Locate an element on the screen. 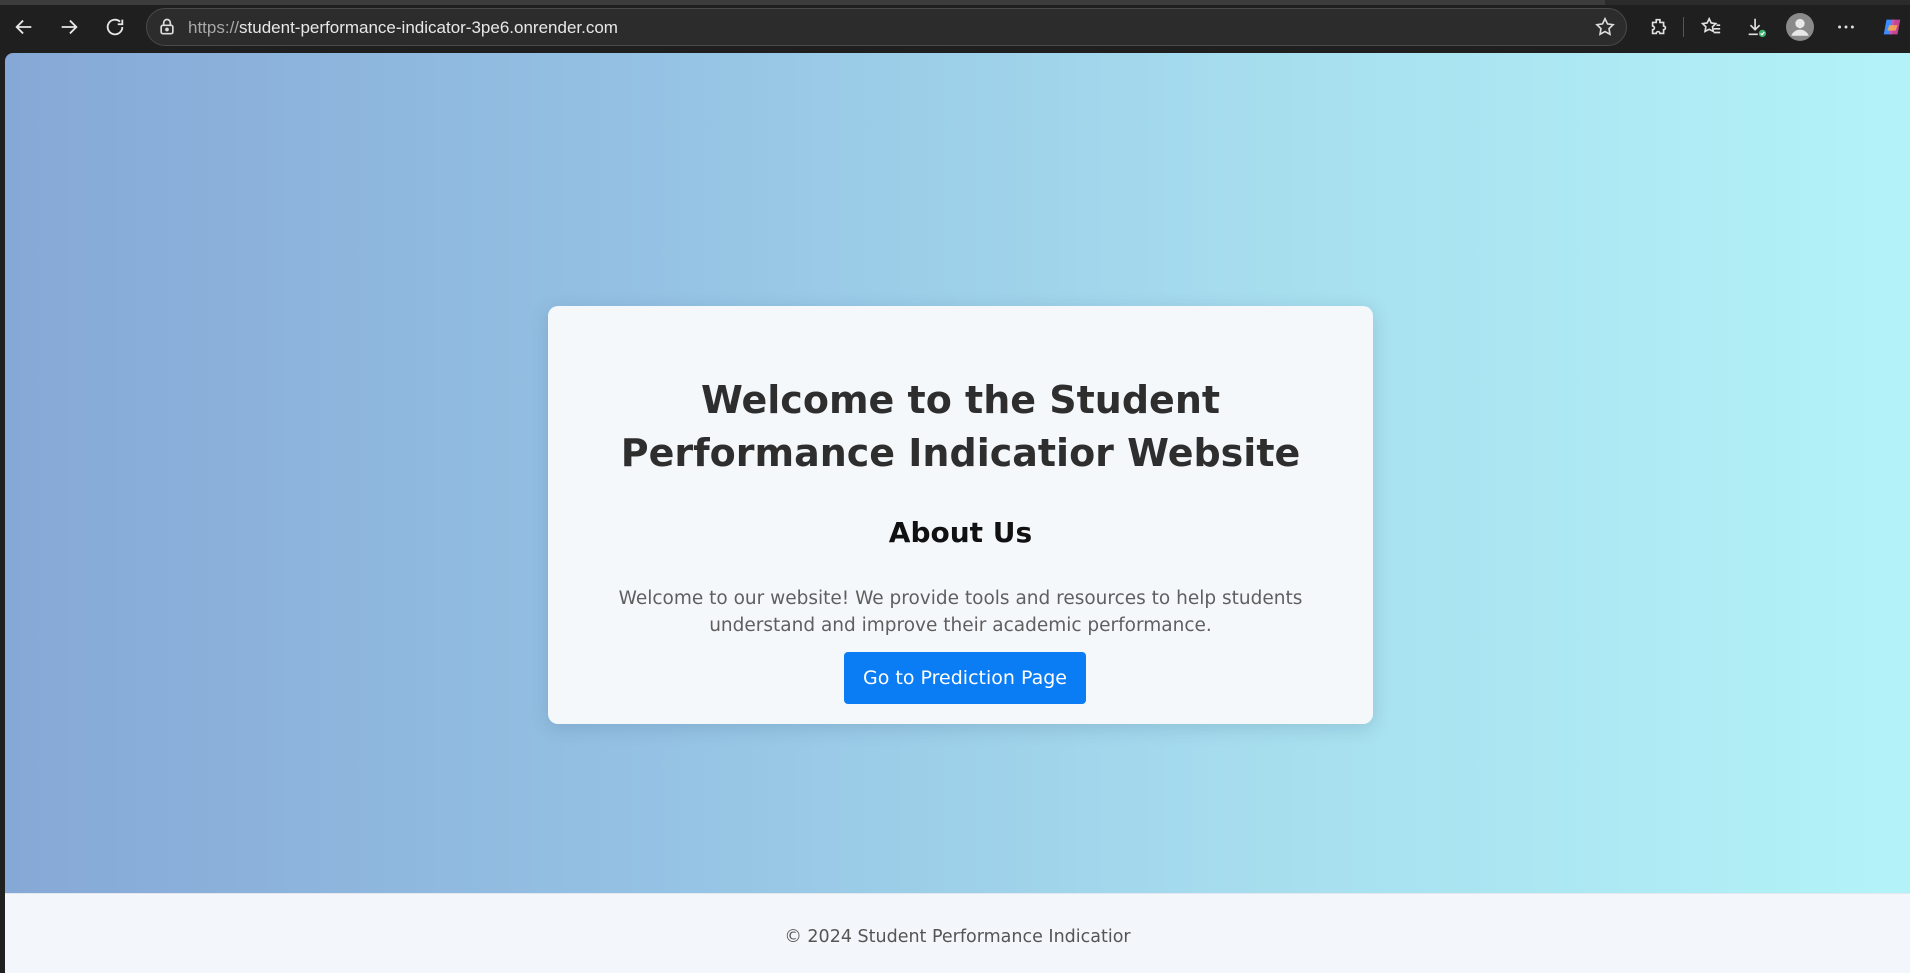 The image size is (1910, 973). forward-arrow-icon is located at coordinates (69, 27).